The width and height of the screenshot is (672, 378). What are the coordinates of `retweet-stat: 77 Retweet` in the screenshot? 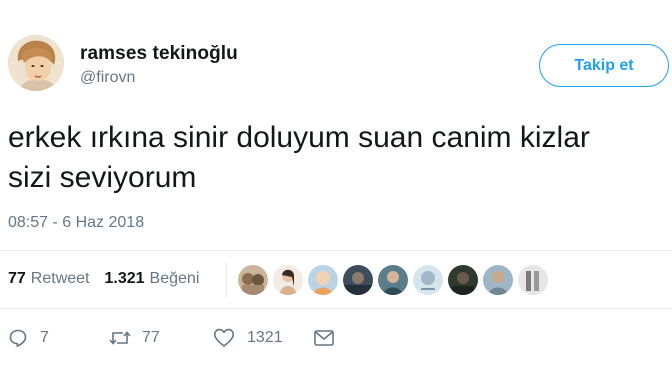 It's located at (49, 279).